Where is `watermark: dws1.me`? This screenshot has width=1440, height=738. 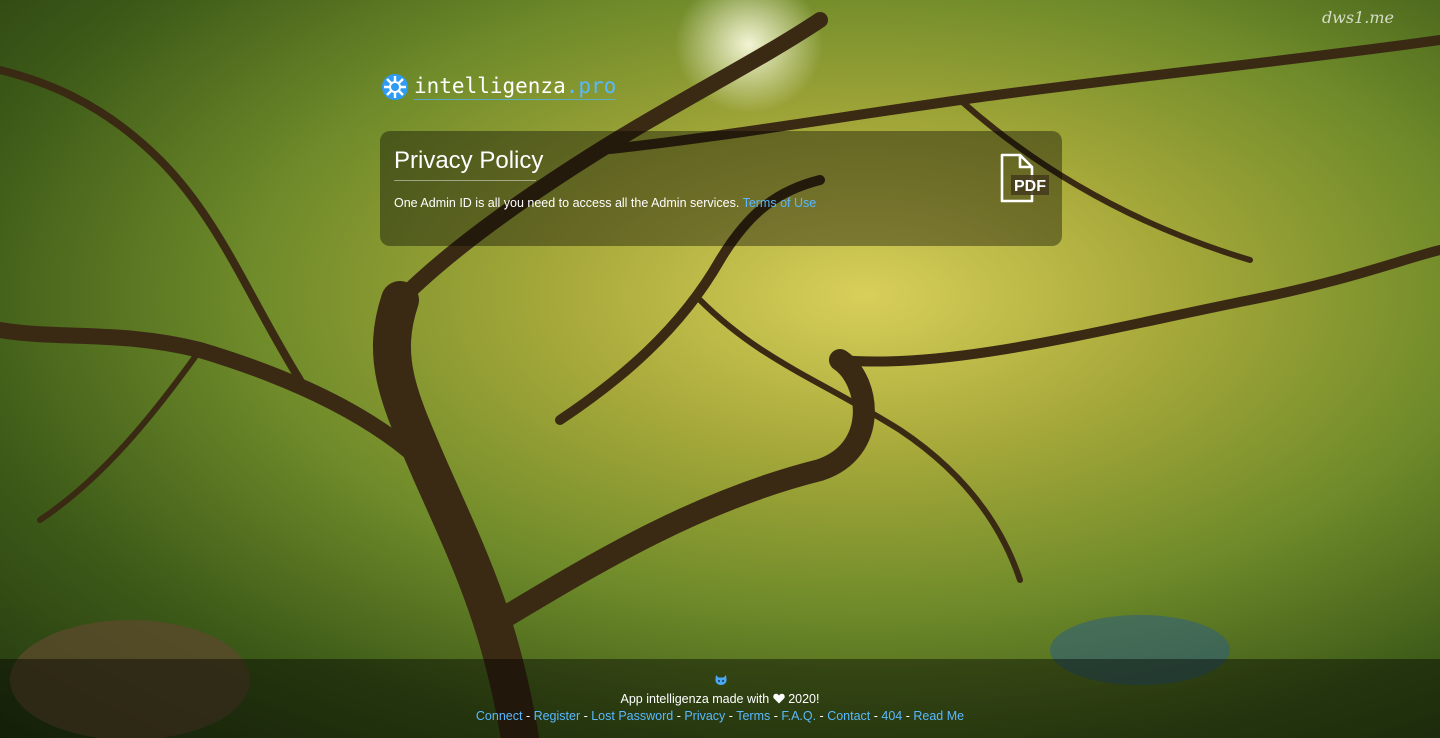 watermark: dws1.me is located at coordinates (1357, 17).